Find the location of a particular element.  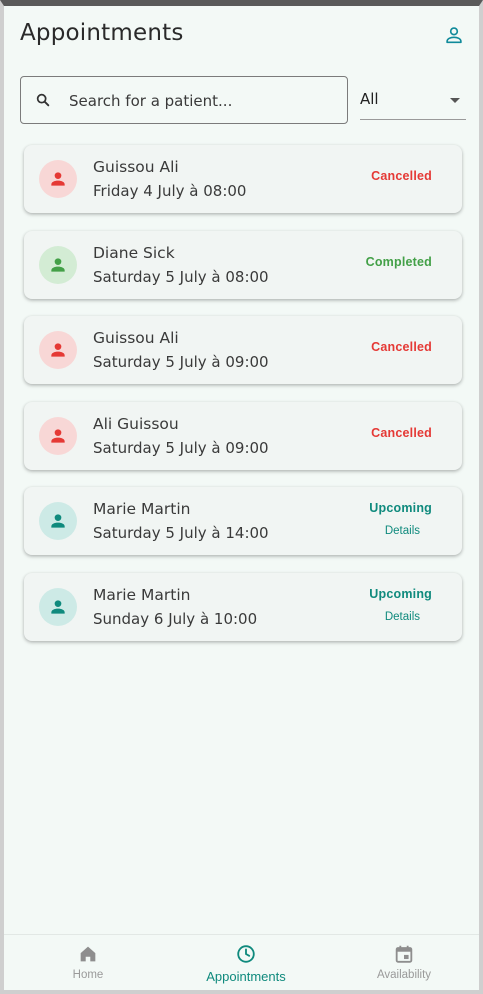

profile-button is located at coordinates (454, 35).